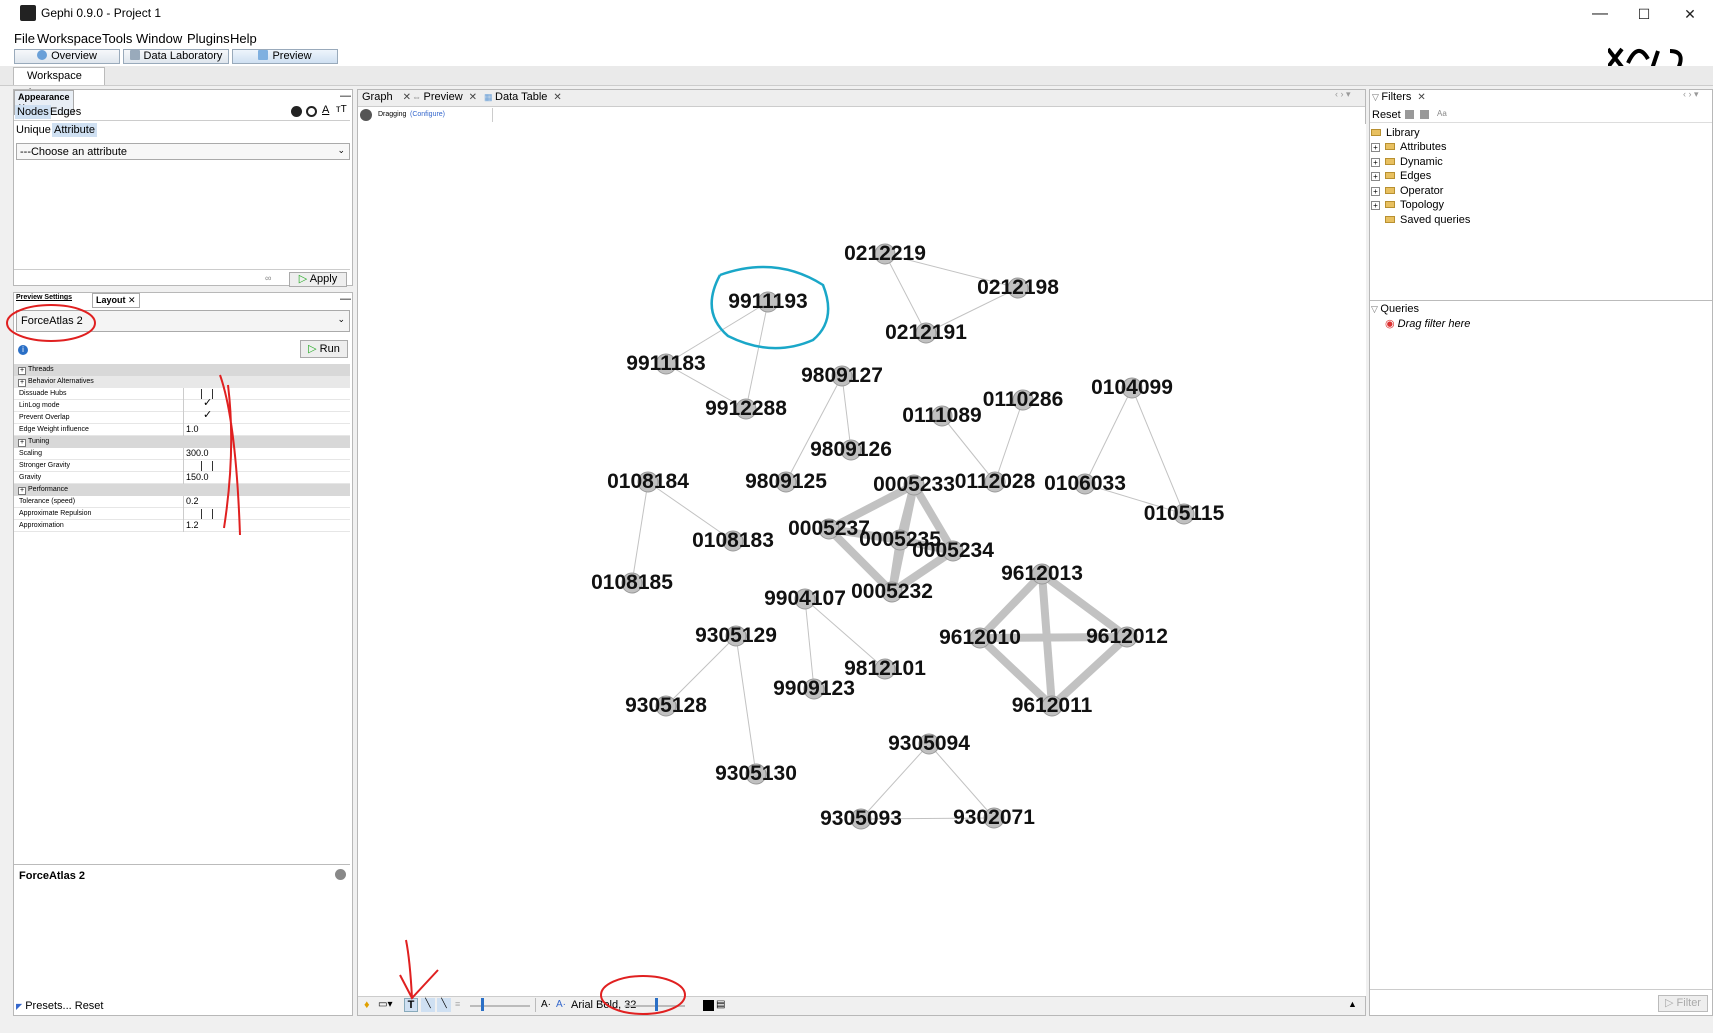  Describe the element at coordinates (1427, 220) in the screenshot. I see `filter-category-saved-queries: Saved queries` at that location.